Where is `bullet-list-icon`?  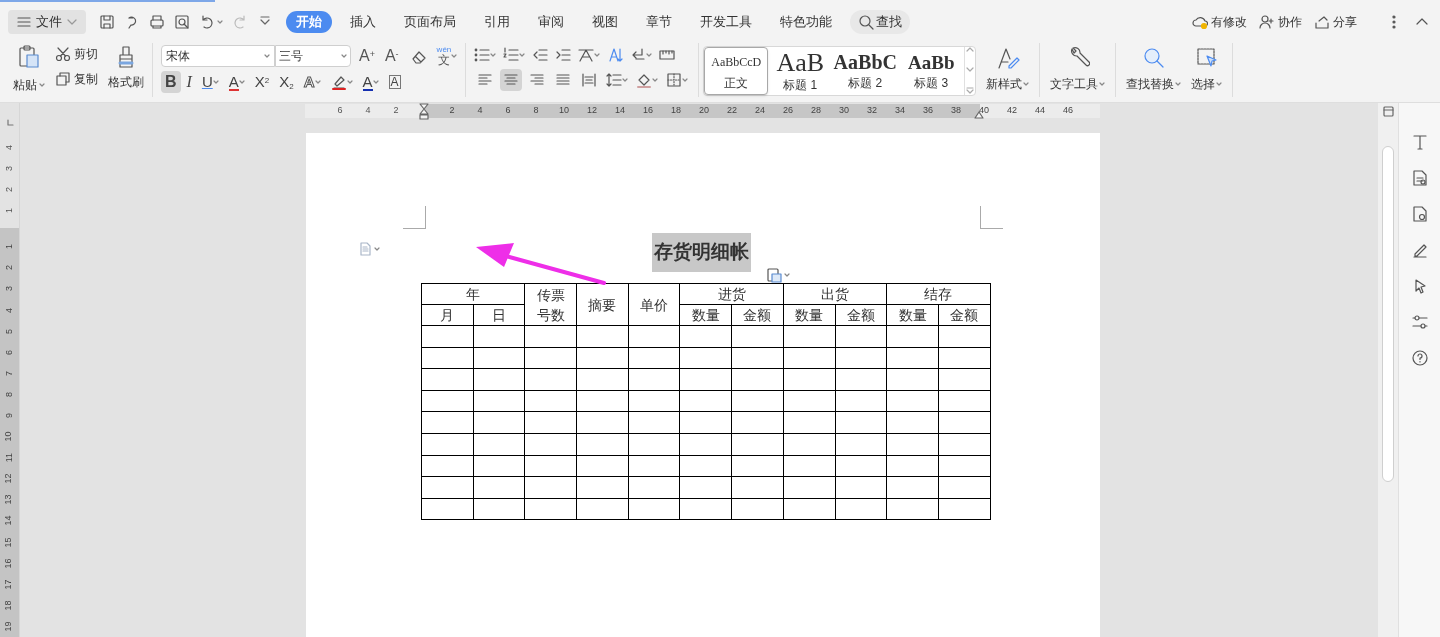
bullet-list-icon is located at coordinates (482, 55).